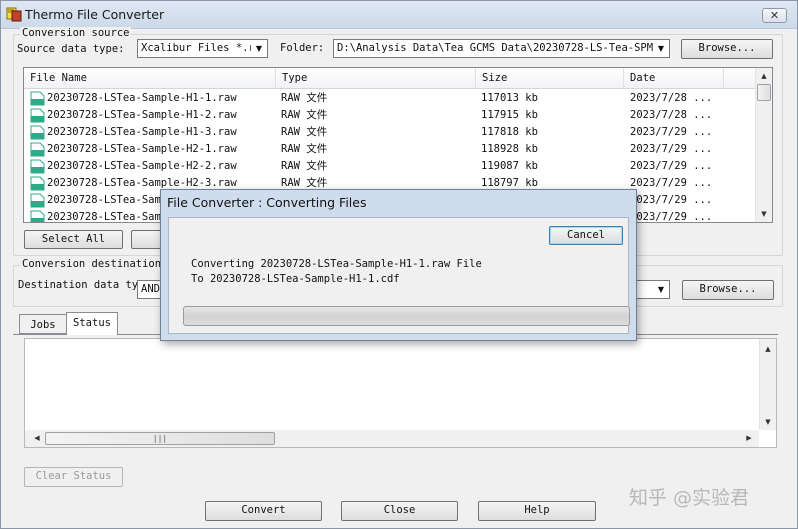 This screenshot has height=529, width=798. What do you see at coordinates (774, 15) in the screenshot?
I see `close-window-button: ✕` at bounding box center [774, 15].